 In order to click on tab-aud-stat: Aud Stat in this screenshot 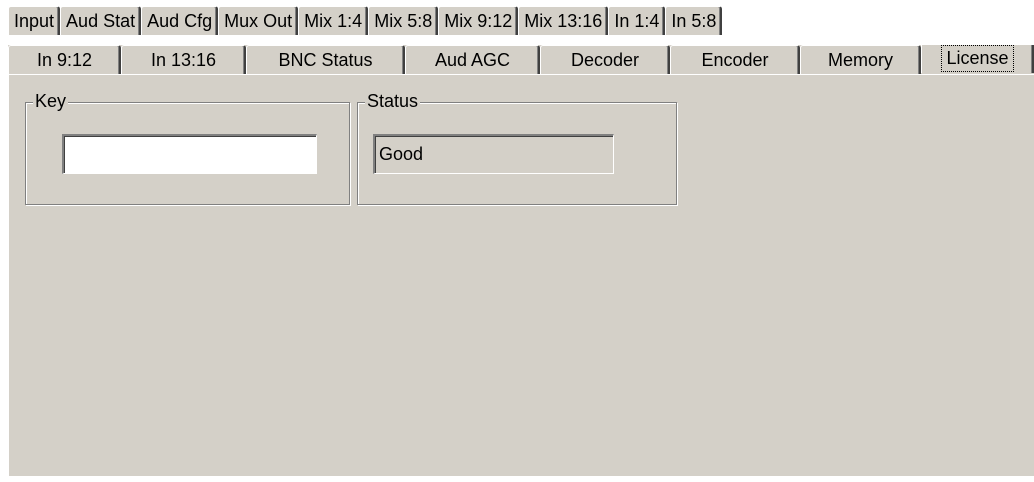, I will do `click(101, 20)`.